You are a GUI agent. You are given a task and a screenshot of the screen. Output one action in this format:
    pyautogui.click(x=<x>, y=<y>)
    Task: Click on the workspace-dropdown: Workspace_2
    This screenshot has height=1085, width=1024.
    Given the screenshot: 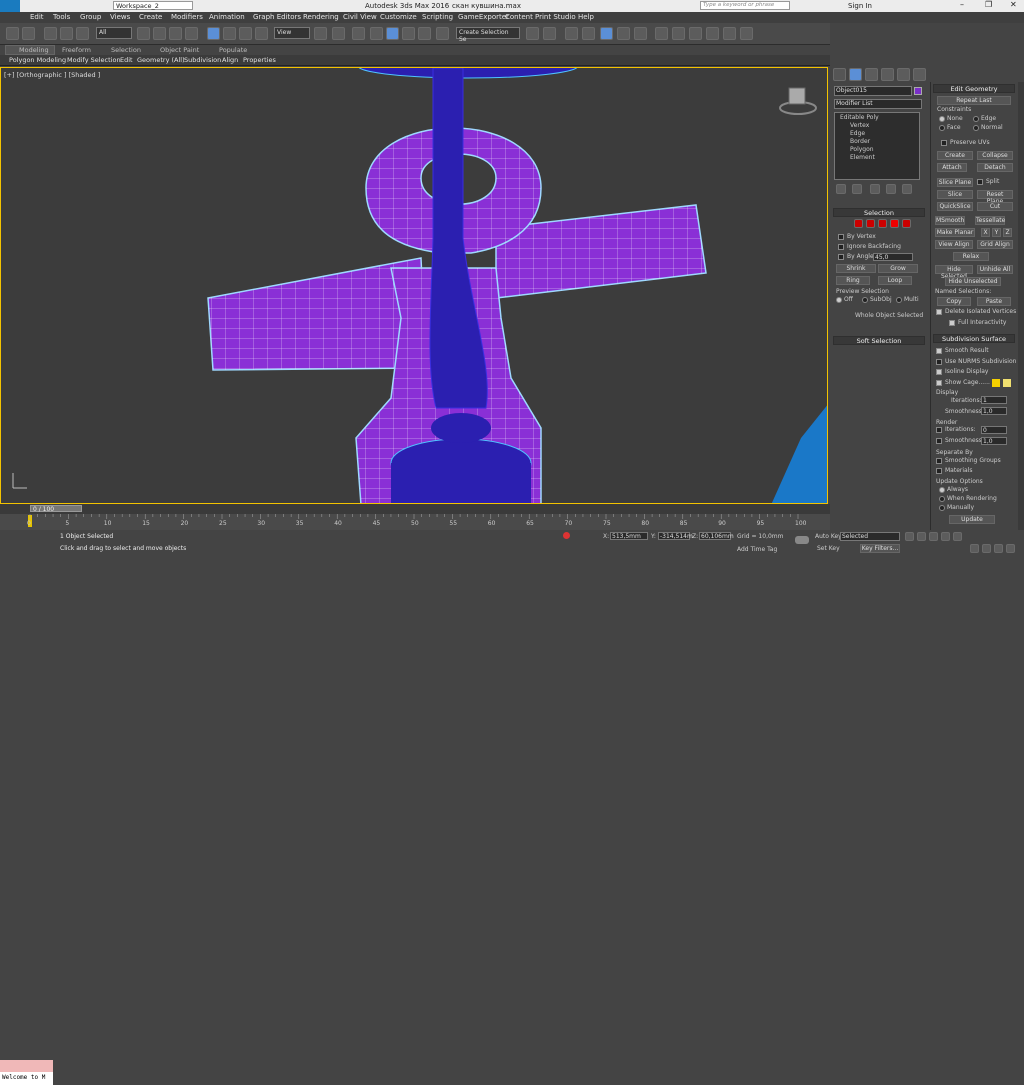 What is the action you would take?
    pyautogui.click(x=153, y=5)
    